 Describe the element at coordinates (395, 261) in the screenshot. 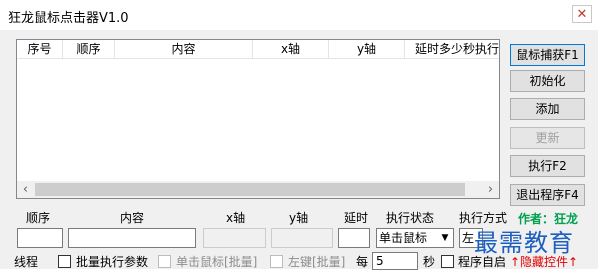

I see `seconds-input: 5` at that location.